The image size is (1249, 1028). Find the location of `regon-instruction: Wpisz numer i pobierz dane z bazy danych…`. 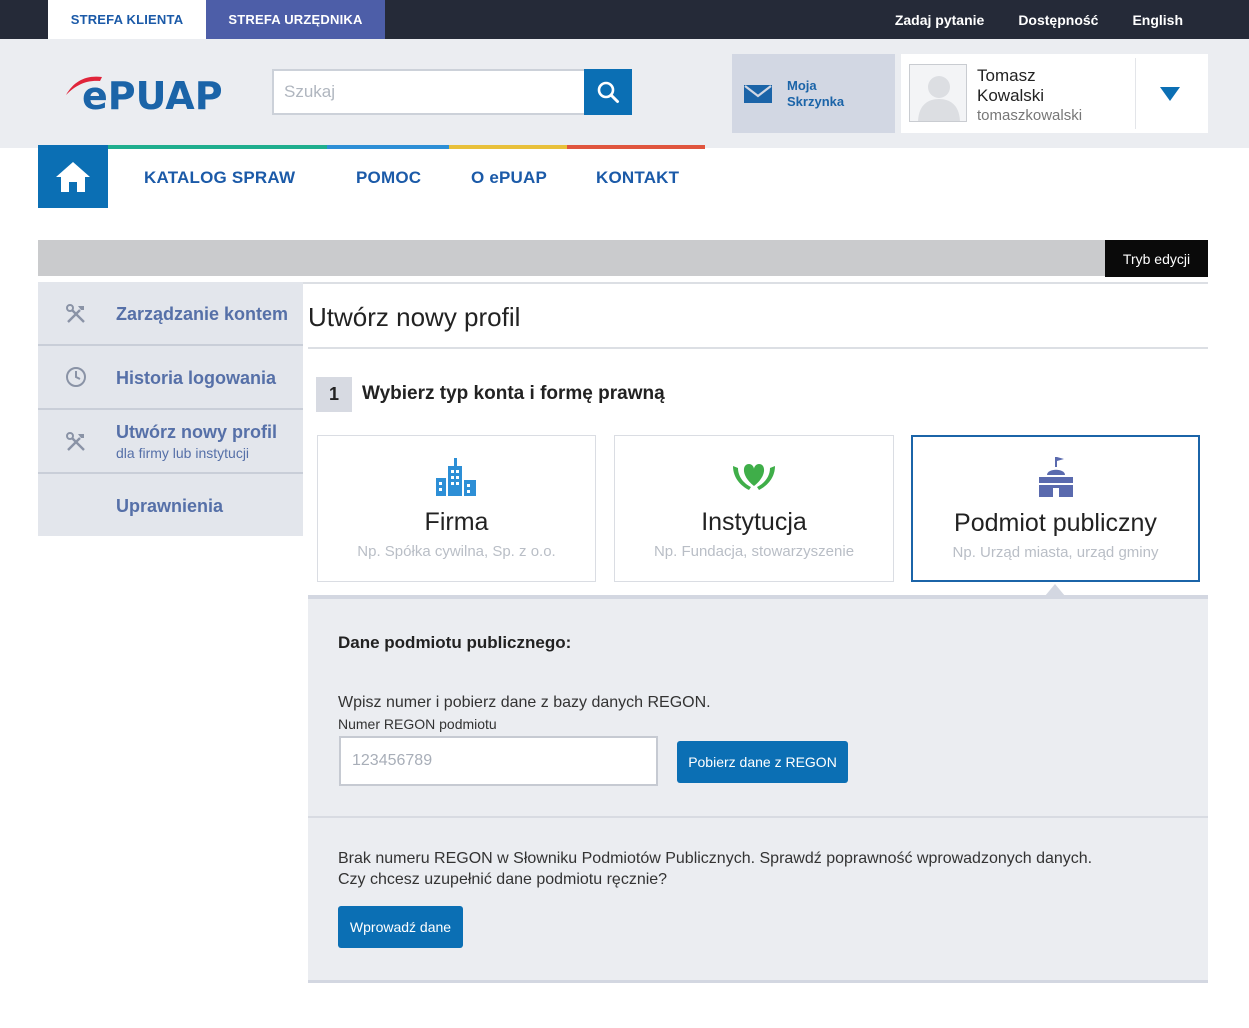

regon-instruction: Wpisz numer i pobierz dane z bazy danych… is located at coordinates (524, 702).